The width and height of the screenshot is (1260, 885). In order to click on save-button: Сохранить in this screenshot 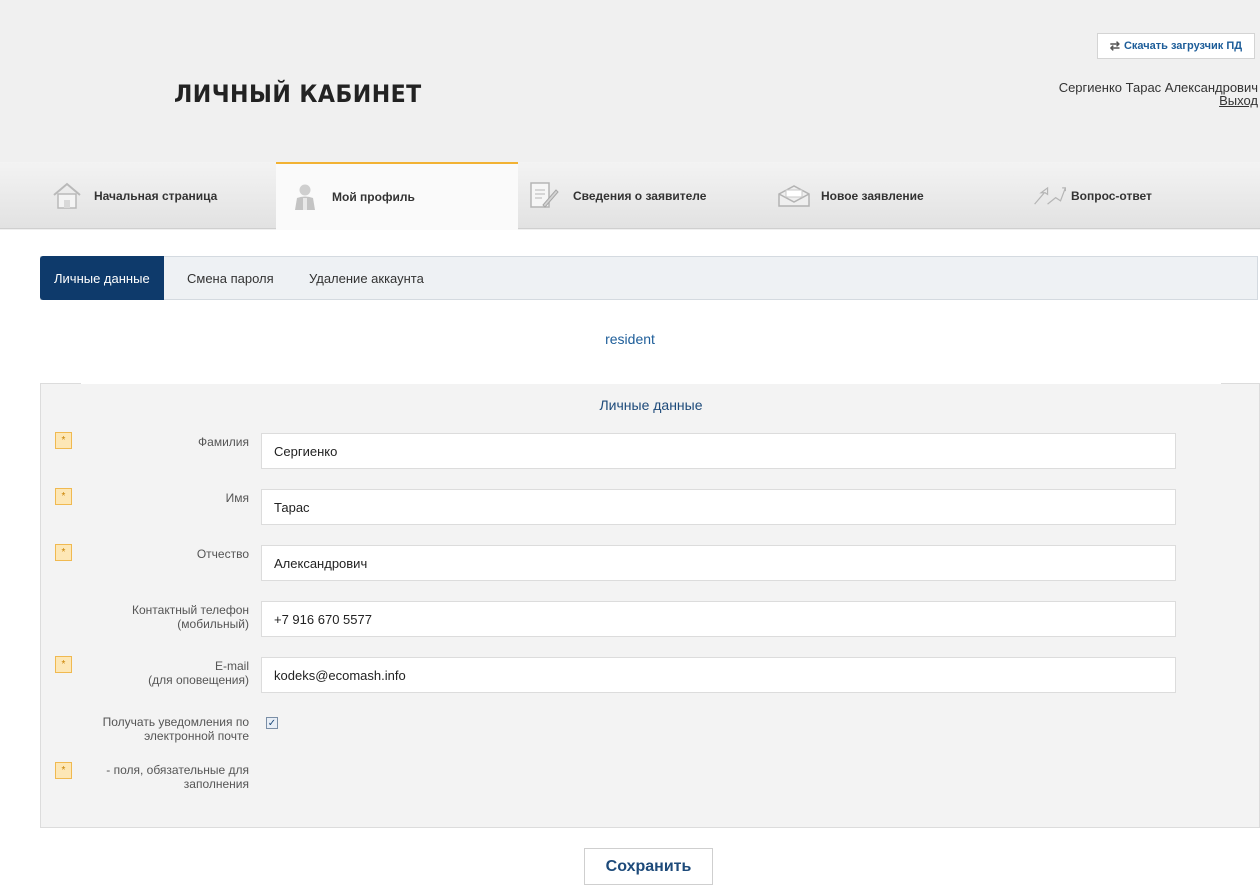, I will do `click(648, 866)`.